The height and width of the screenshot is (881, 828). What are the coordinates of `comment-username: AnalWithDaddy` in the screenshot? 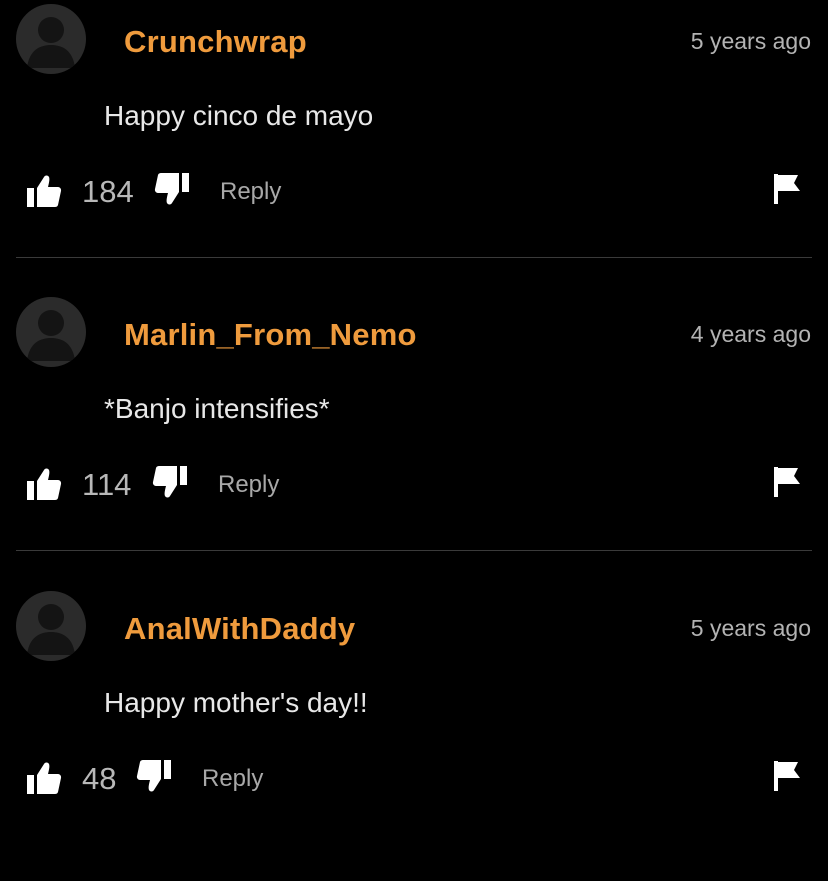 It's located at (239, 629).